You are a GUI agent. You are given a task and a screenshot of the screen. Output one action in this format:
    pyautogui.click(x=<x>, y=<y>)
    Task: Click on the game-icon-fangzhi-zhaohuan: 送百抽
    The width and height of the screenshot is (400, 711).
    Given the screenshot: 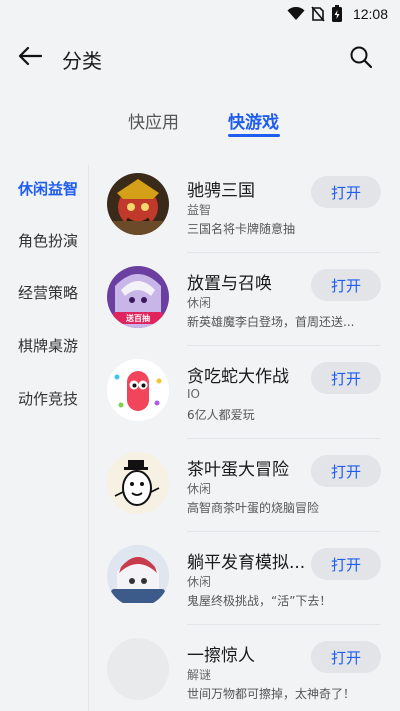 What is the action you would take?
    pyautogui.click(x=138, y=297)
    